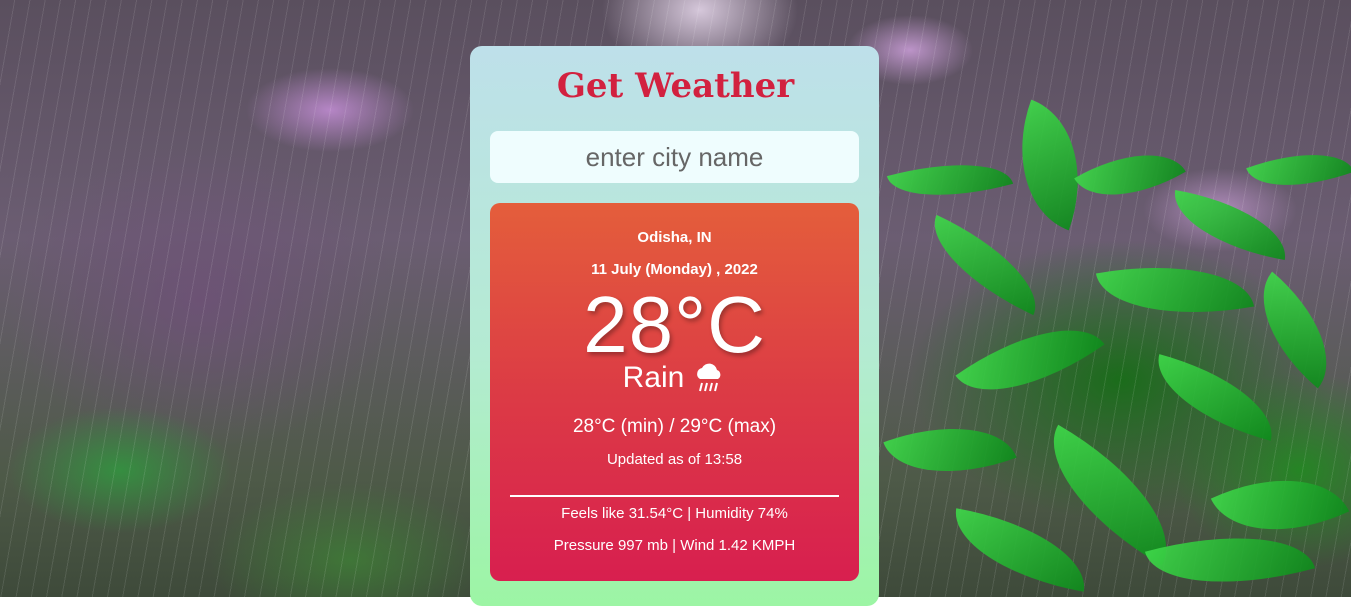 This screenshot has width=1351, height=610. Describe the element at coordinates (674, 496) in the screenshot. I see `divider` at that location.